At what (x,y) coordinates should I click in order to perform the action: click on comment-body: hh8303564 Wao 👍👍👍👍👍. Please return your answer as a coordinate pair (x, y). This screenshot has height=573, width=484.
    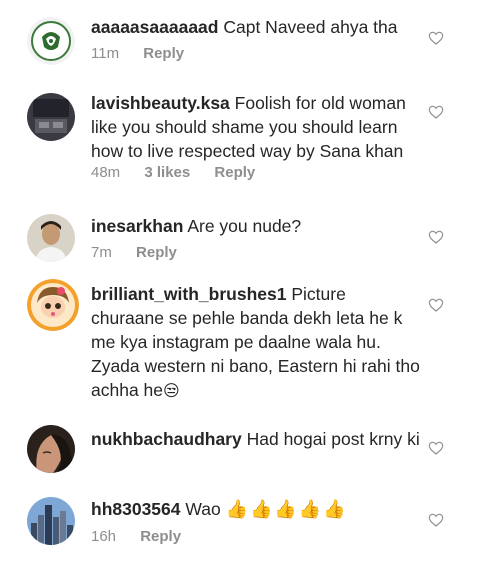
    Looking at the image, I should click on (256, 509).